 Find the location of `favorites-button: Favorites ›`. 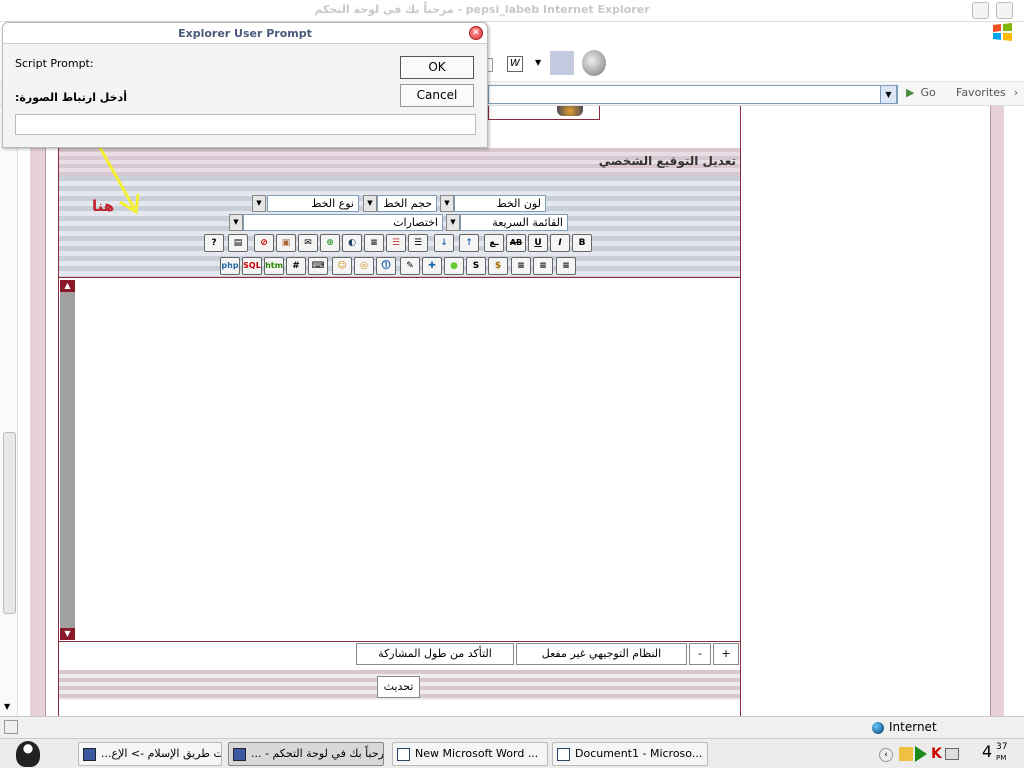

favorites-button: Favorites › is located at coordinates (988, 94).